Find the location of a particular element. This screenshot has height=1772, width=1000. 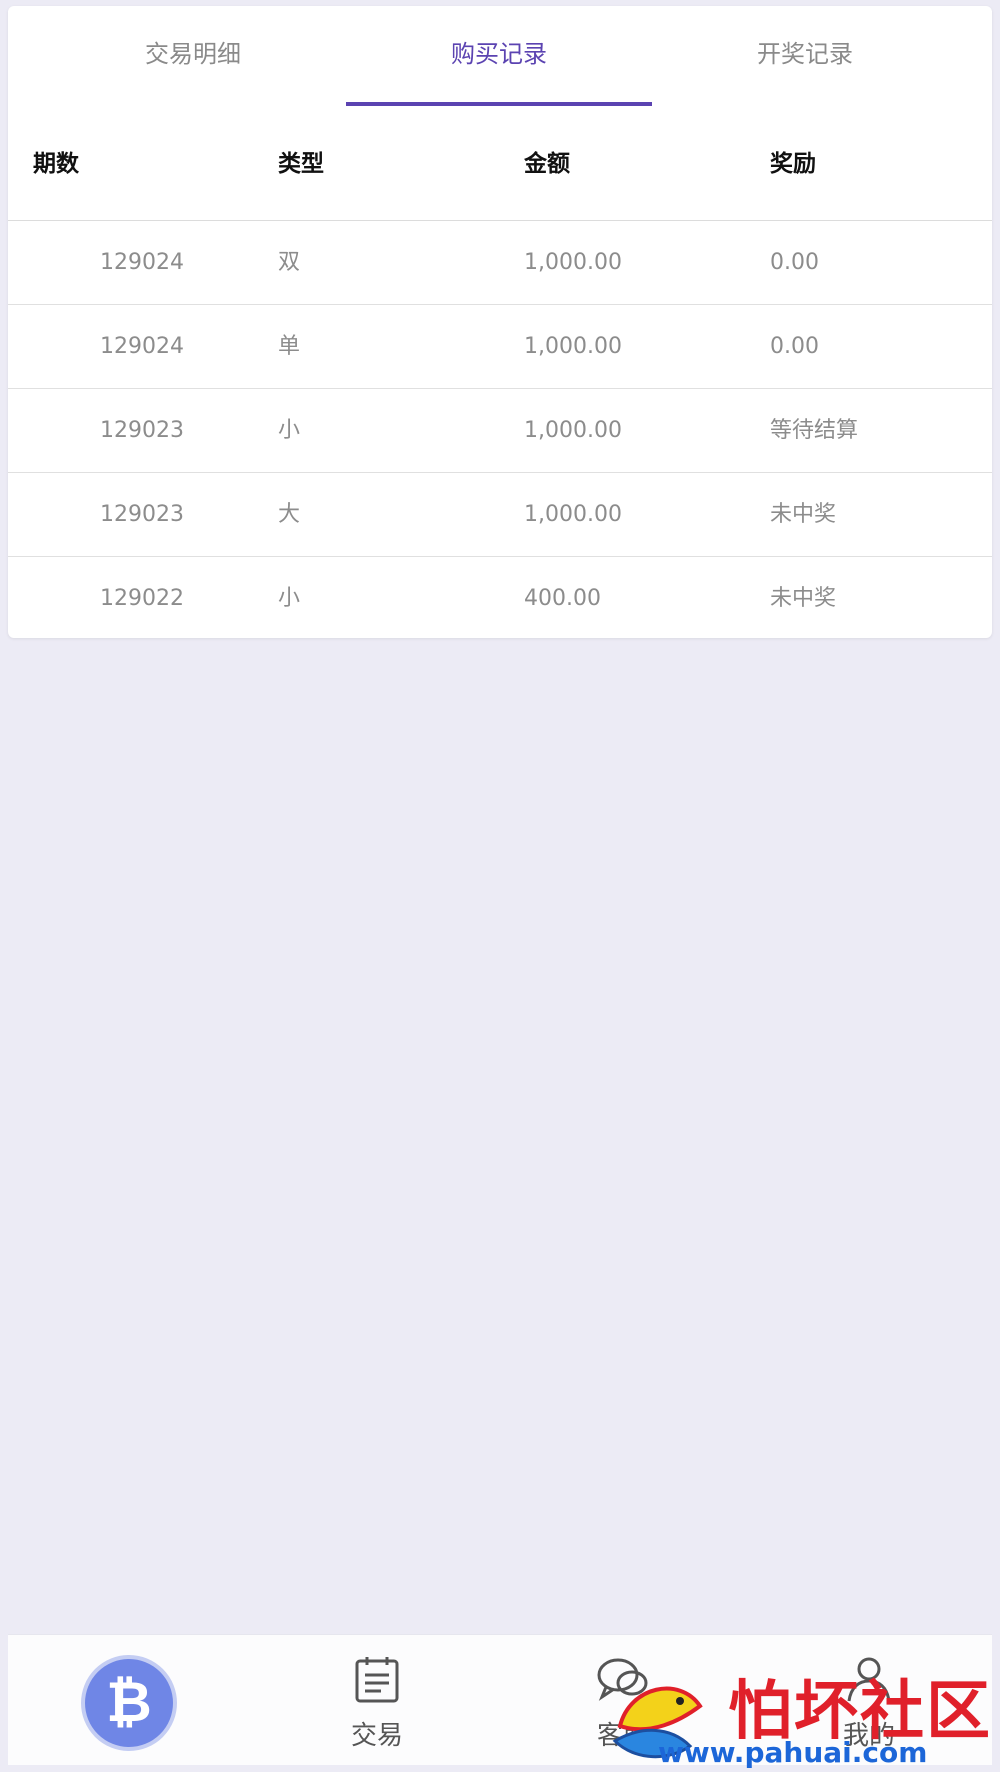

cell-amount: 400.00 is located at coordinates (562, 598).